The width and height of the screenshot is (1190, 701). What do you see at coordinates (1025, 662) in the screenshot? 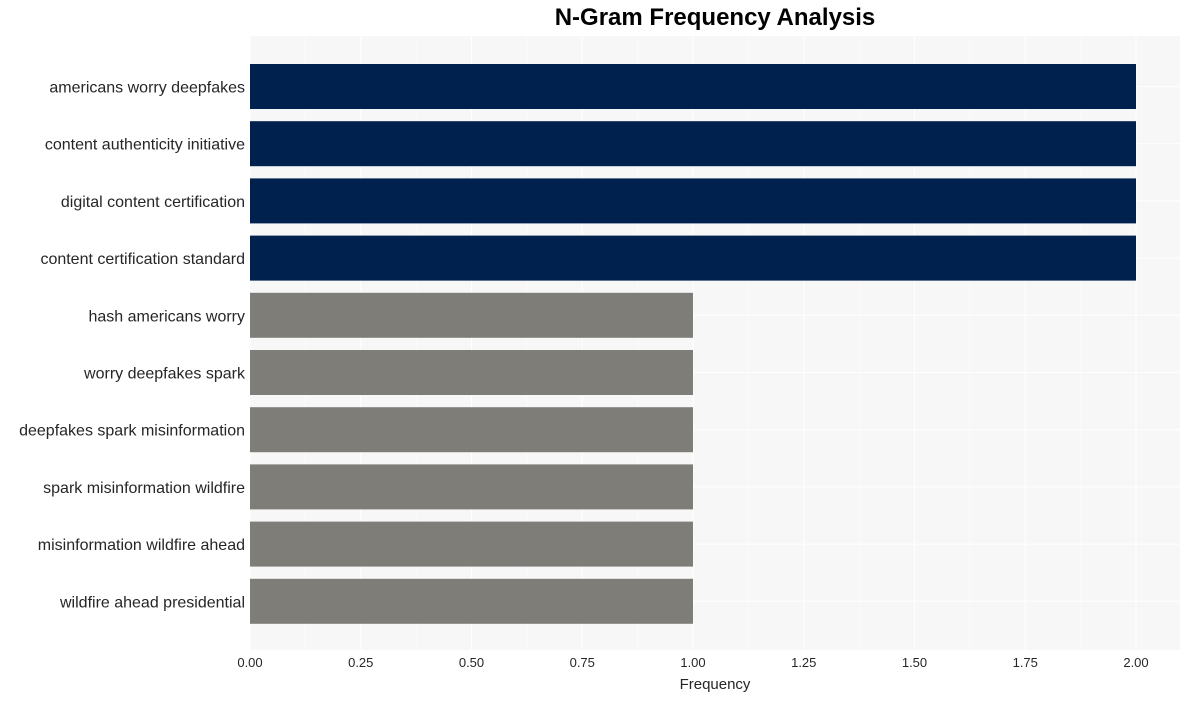
I see `x-tick-label: 1.75` at bounding box center [1025, 662].